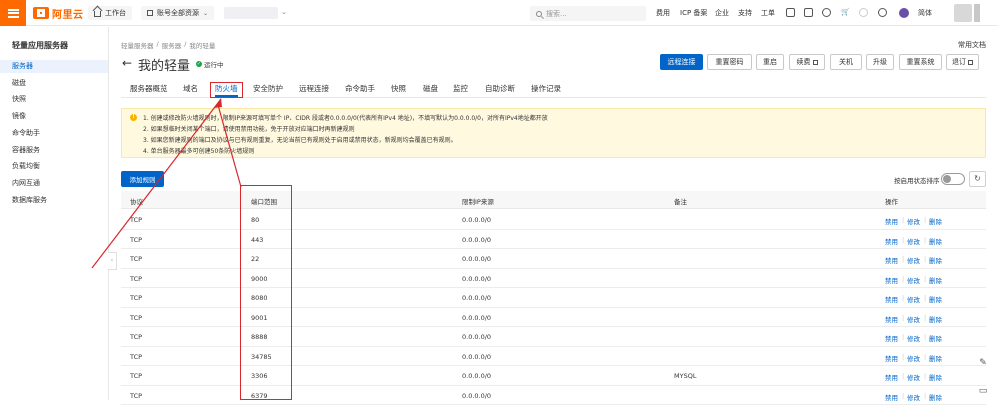 This screenshot has height=405, width=998. Describe the element at coordinates (983, 393) in the screenshot. I see `chat-icon: ▭` at that location.